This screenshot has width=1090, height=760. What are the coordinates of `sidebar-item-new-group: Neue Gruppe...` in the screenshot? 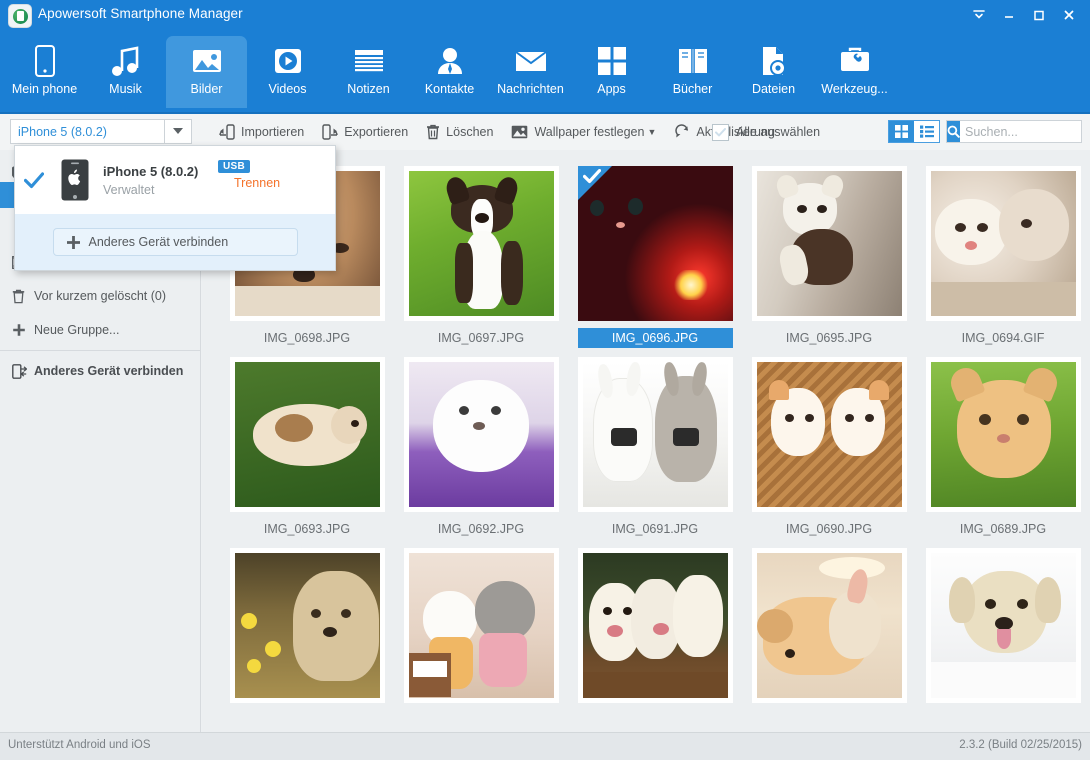 It's located at (100, 330).